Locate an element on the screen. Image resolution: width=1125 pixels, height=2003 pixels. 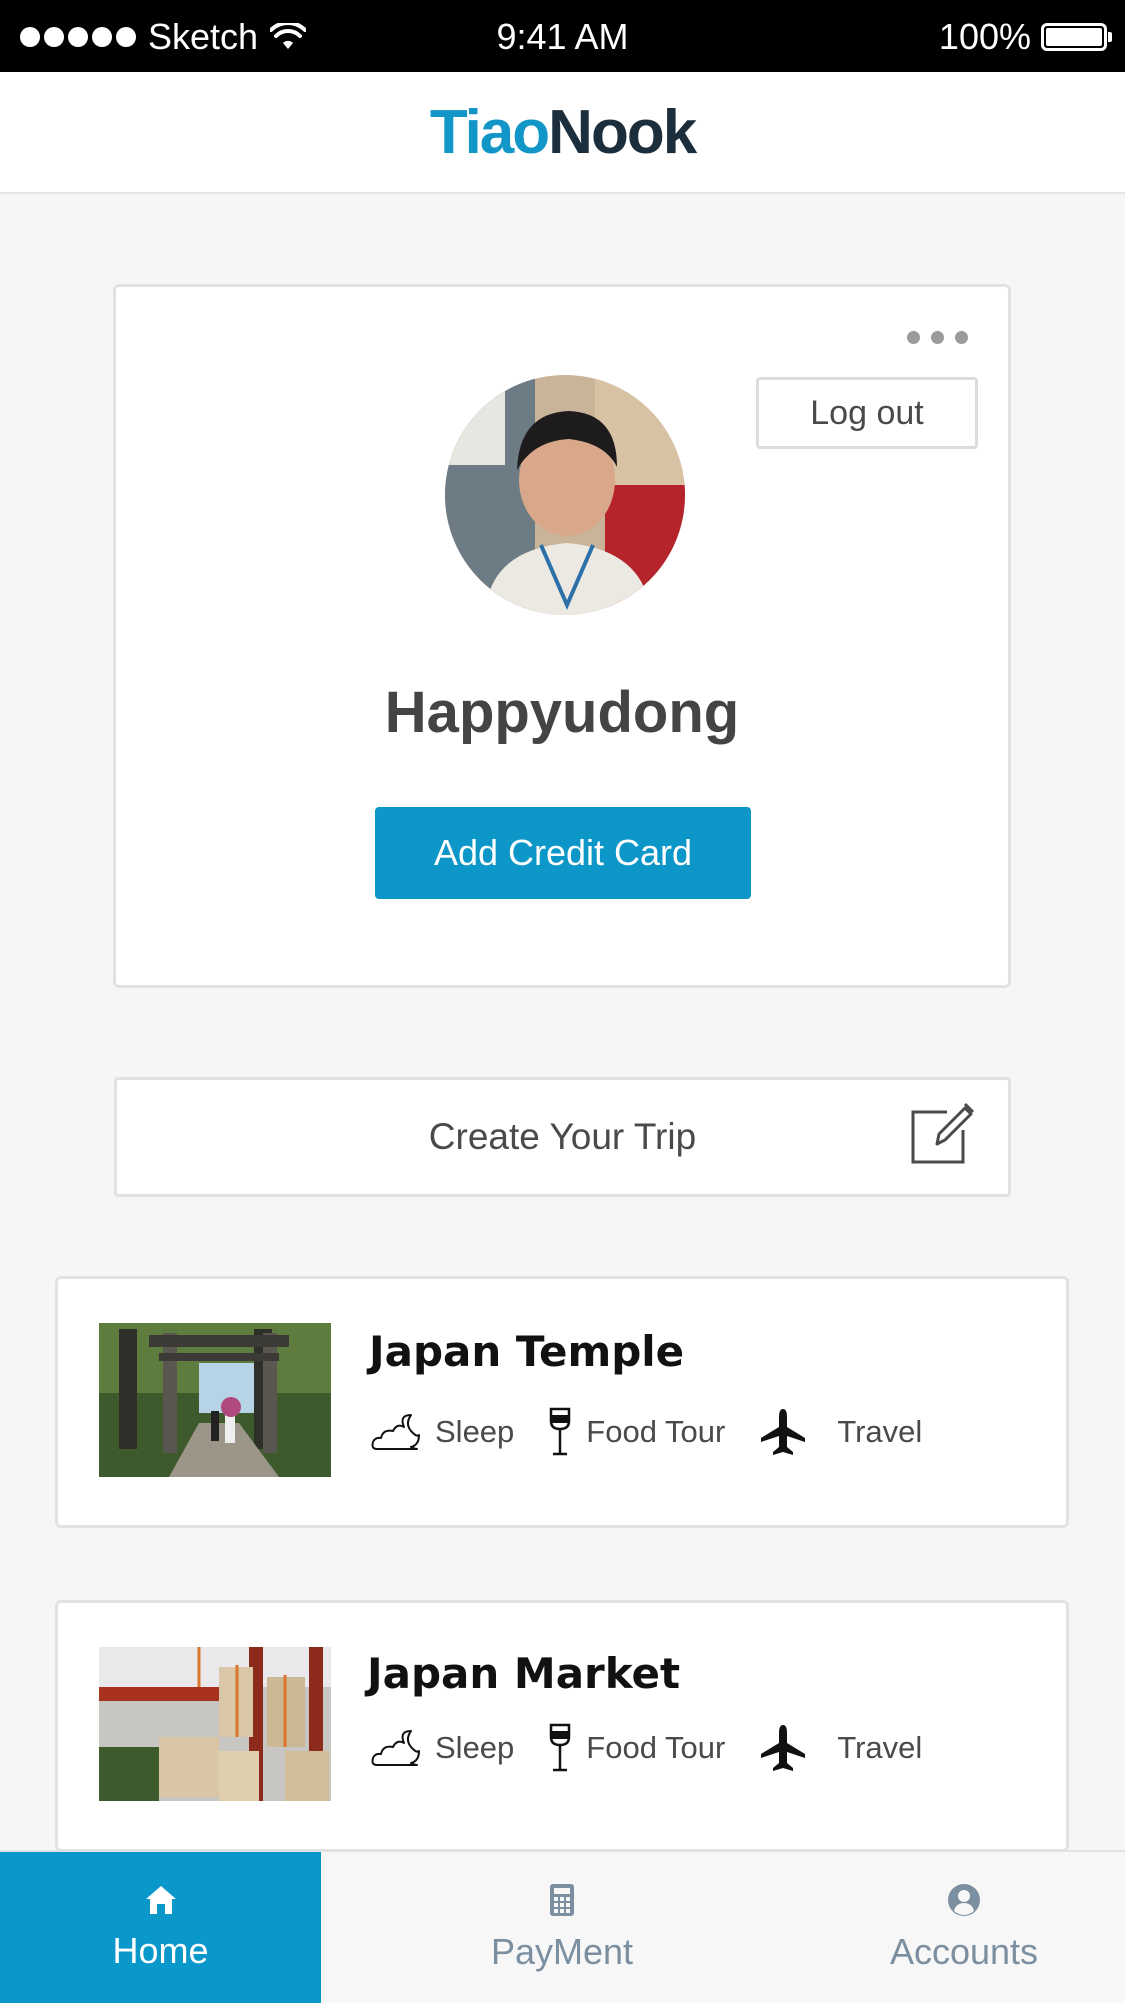
tab-accounts: Accounts is located at coordinates (964, 1927).